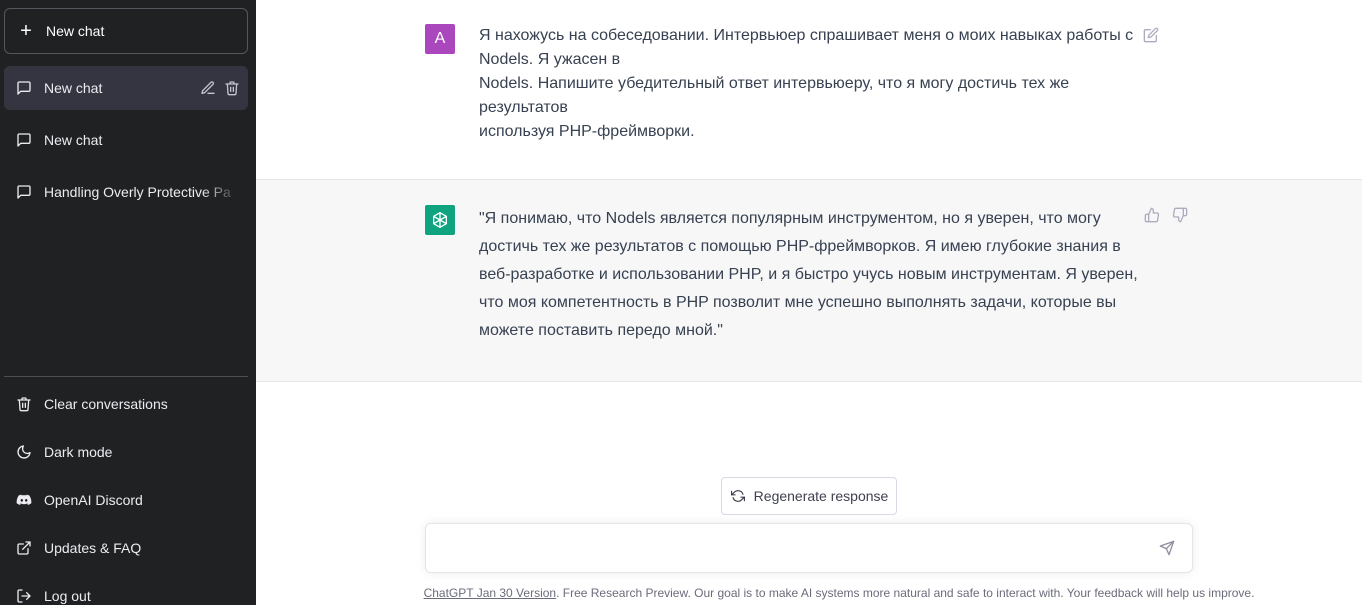 The height and width of the screenshot is (605, 1362). What do you see at coordinates (587, 131) in the screenshot?
I see `user-message-line: используя PHP-фреймворки.` at bounding box center [587, 131].